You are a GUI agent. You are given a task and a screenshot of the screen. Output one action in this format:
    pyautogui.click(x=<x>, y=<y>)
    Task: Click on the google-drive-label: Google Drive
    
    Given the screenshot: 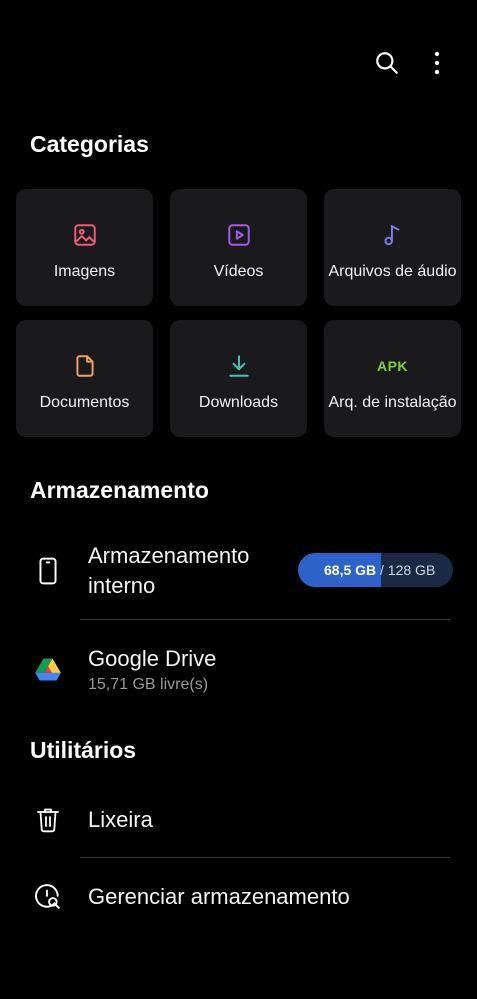 What is the action you would take?
    pyautogui.click(x=152, y=658)
    